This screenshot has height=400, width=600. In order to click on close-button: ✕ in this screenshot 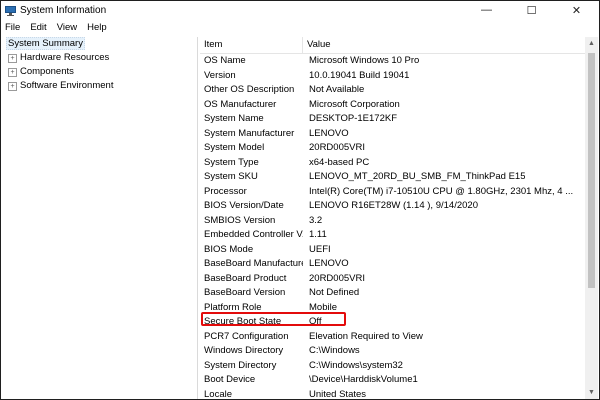, I will do `click(576, 10)`.